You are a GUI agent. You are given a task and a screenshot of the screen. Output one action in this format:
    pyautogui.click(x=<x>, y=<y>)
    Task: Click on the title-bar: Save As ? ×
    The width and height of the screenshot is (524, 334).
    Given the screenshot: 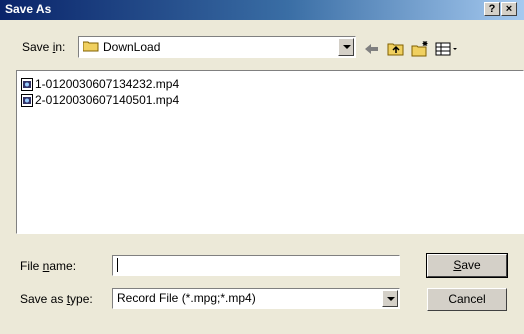 What is the action you would take?
    pyautogui.click(x=262, y=10)
    